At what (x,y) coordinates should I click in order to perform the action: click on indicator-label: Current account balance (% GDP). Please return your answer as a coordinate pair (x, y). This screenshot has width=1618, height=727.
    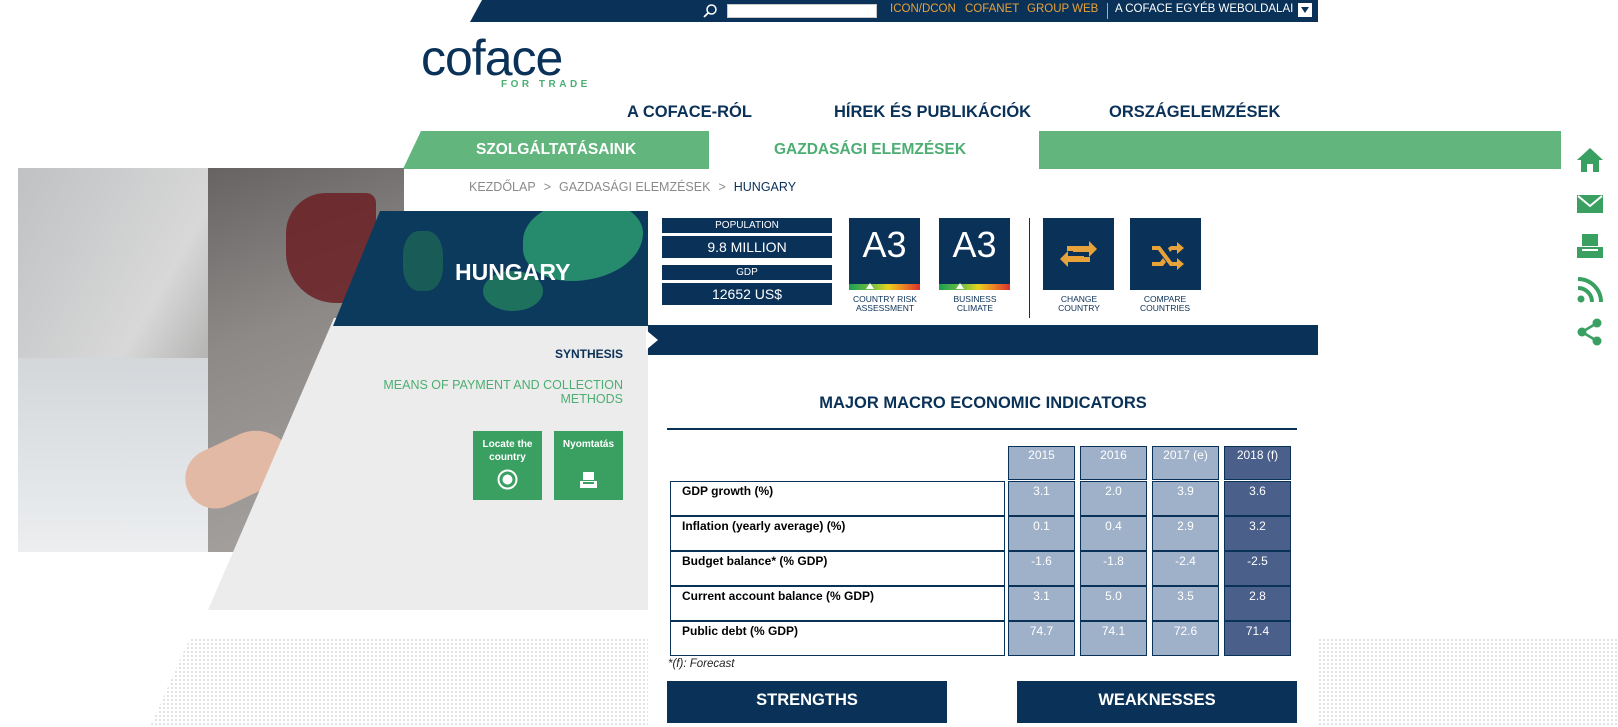
    Looking at the image, I should click on (837, 603).